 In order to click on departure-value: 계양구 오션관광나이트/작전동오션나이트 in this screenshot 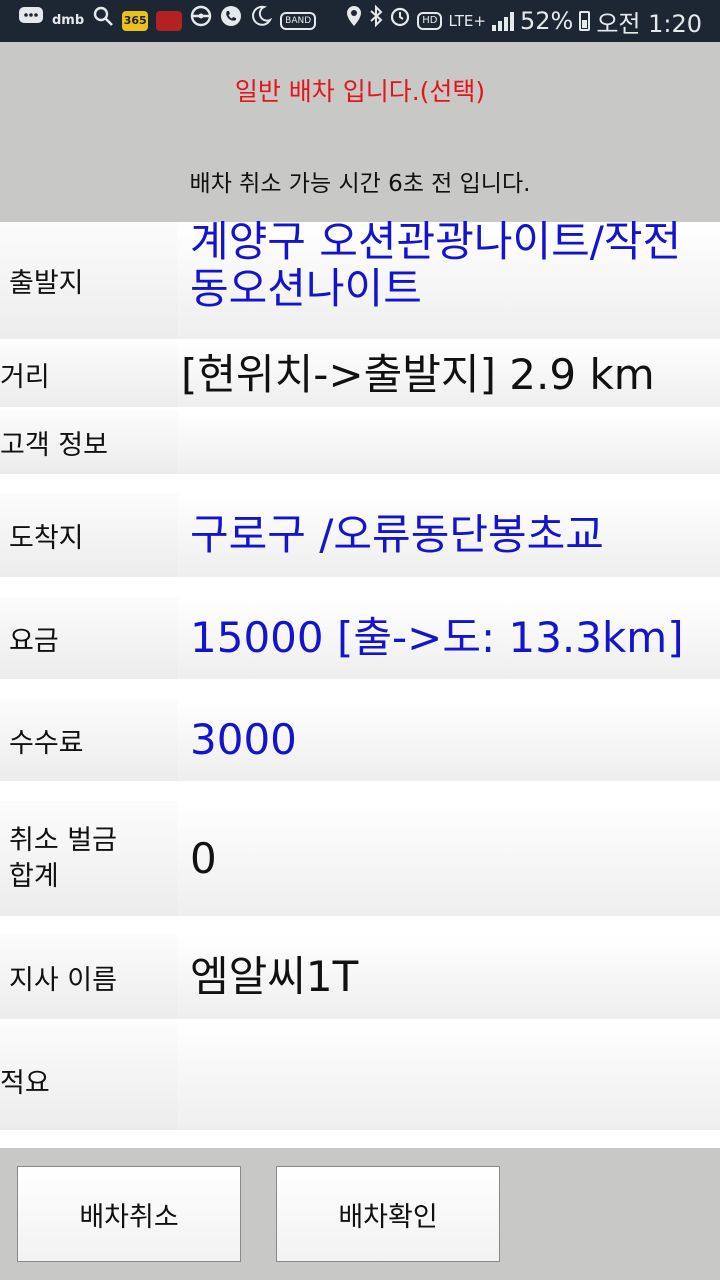, I will do `click(436, 265)`.